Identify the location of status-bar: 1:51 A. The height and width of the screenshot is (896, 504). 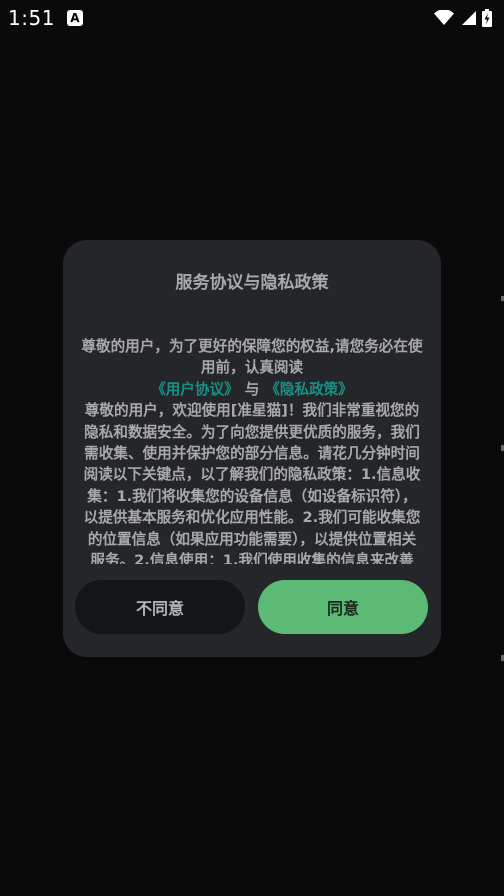
(252, 18).